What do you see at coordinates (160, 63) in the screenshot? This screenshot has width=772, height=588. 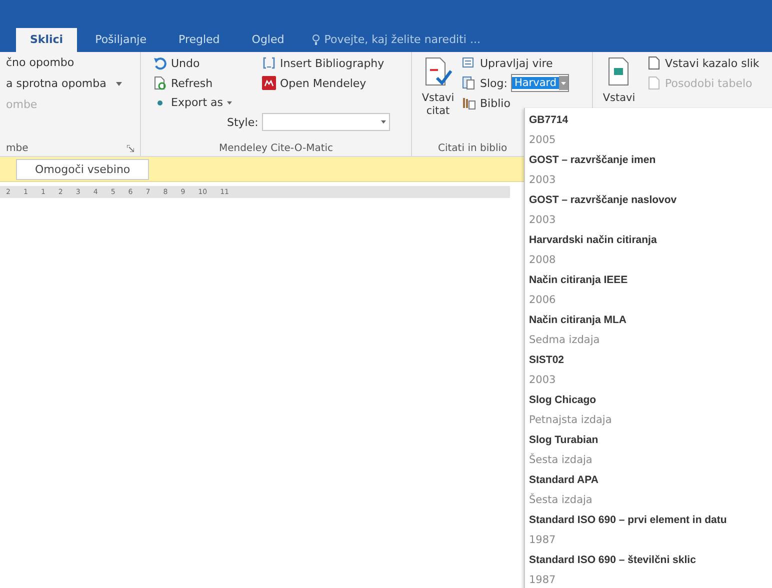 I see `undo-icon` at bounding box center [160, 63].